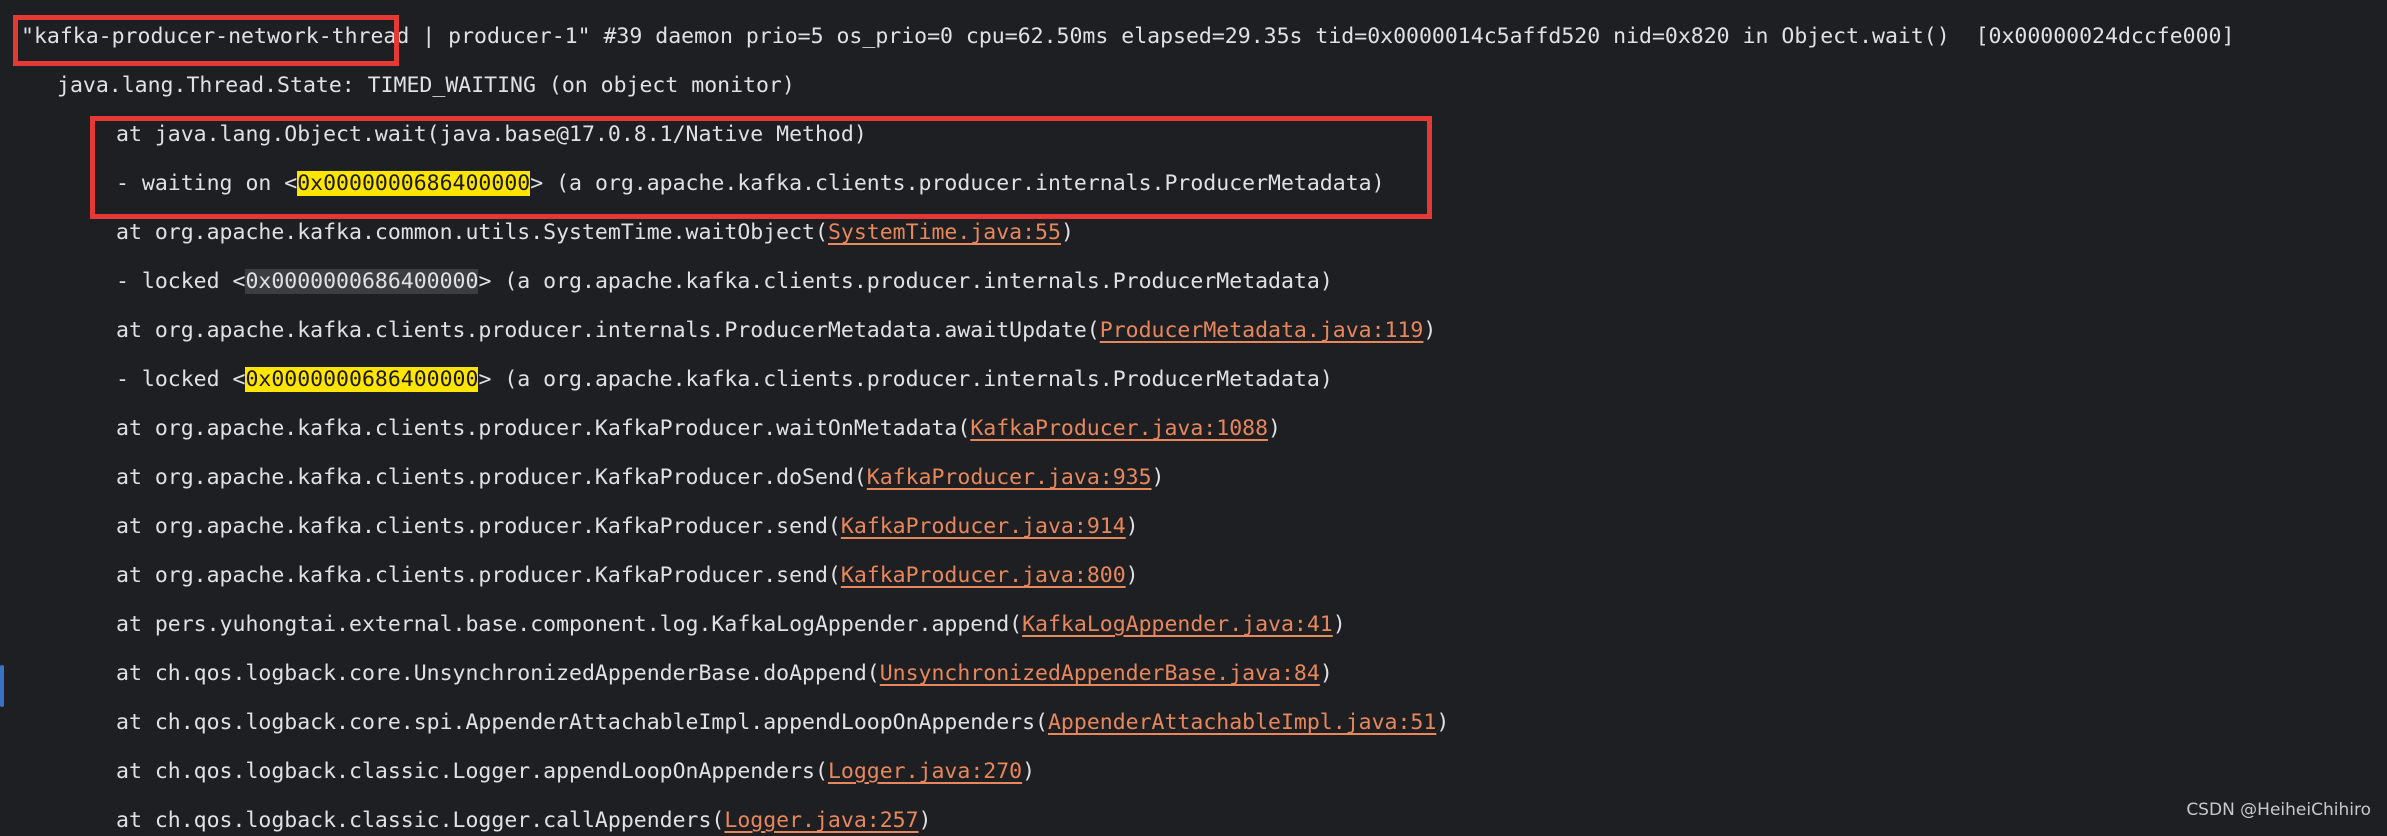 This screenshot has height=836, width=2387. Describe the element at coordinates (362, 379) in the screenshot. I see `monitor-address-highlighted: 0x0000000686400000` at that location.